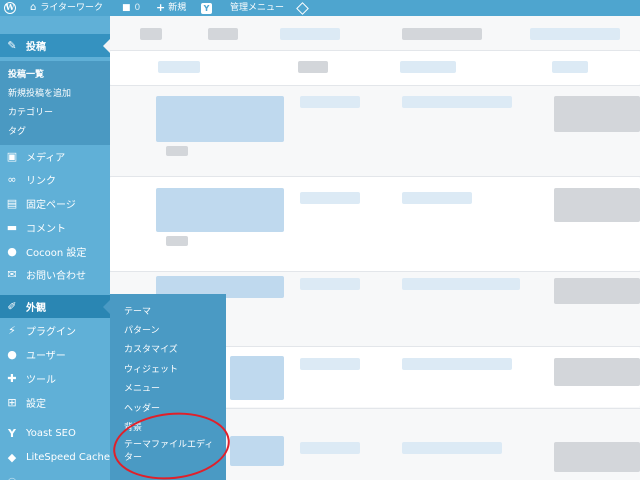  I want to click on submenu-all-posts: 投稿一覧, so click(26, 73).